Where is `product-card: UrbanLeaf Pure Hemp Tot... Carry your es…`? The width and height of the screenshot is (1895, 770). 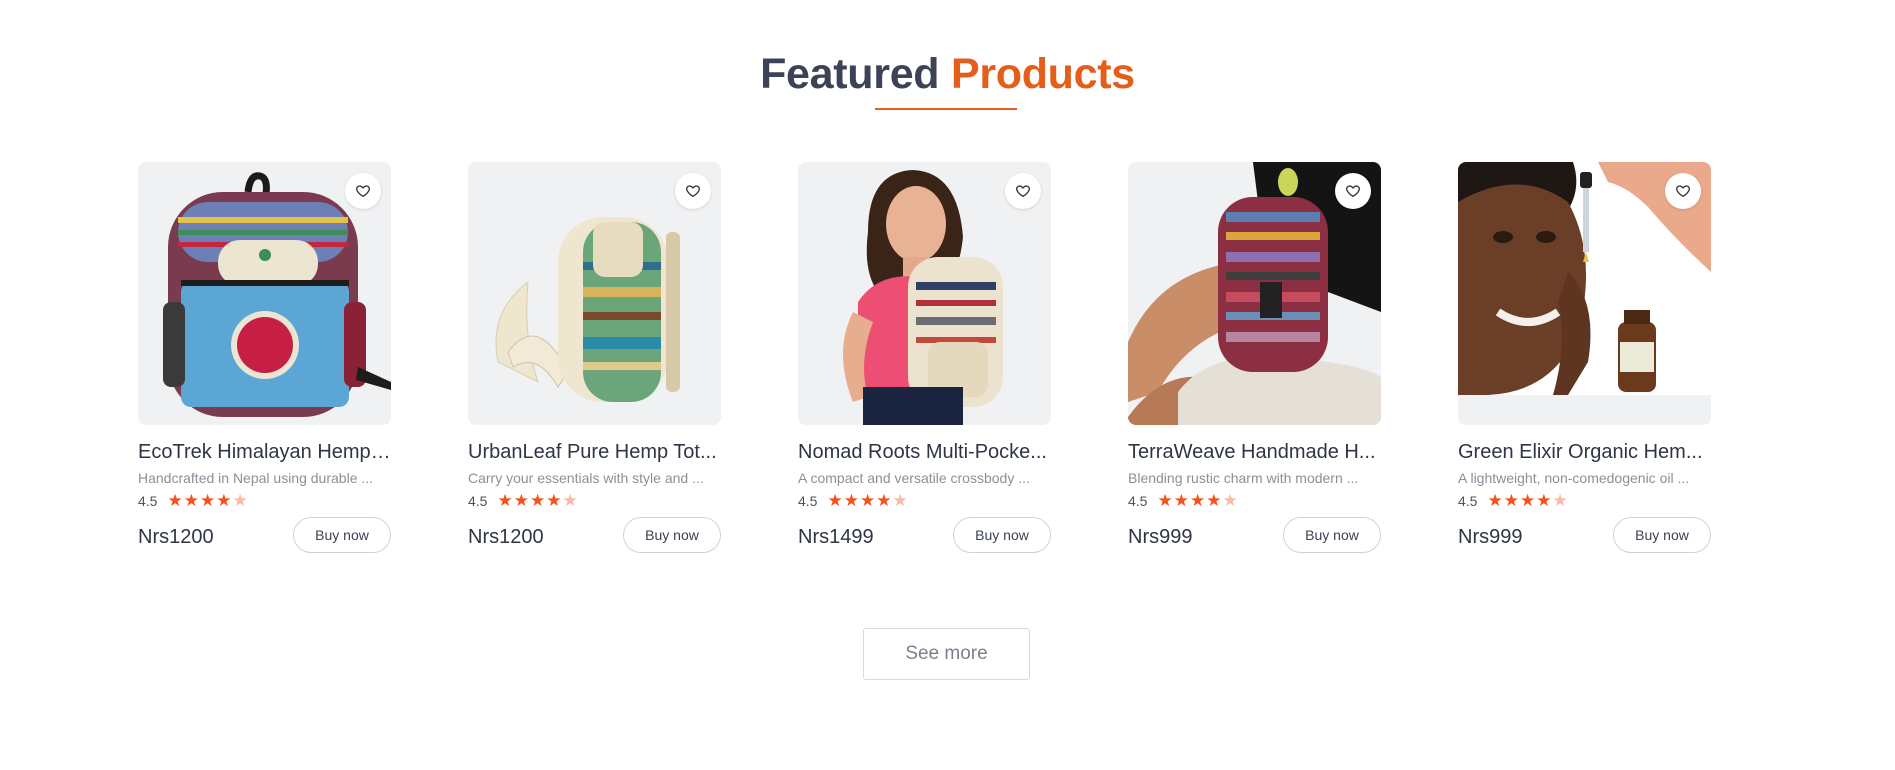
product-card: UrbanLeaf Pure Hemp Tot... Carry your es… is located at coordinates (594, 357).